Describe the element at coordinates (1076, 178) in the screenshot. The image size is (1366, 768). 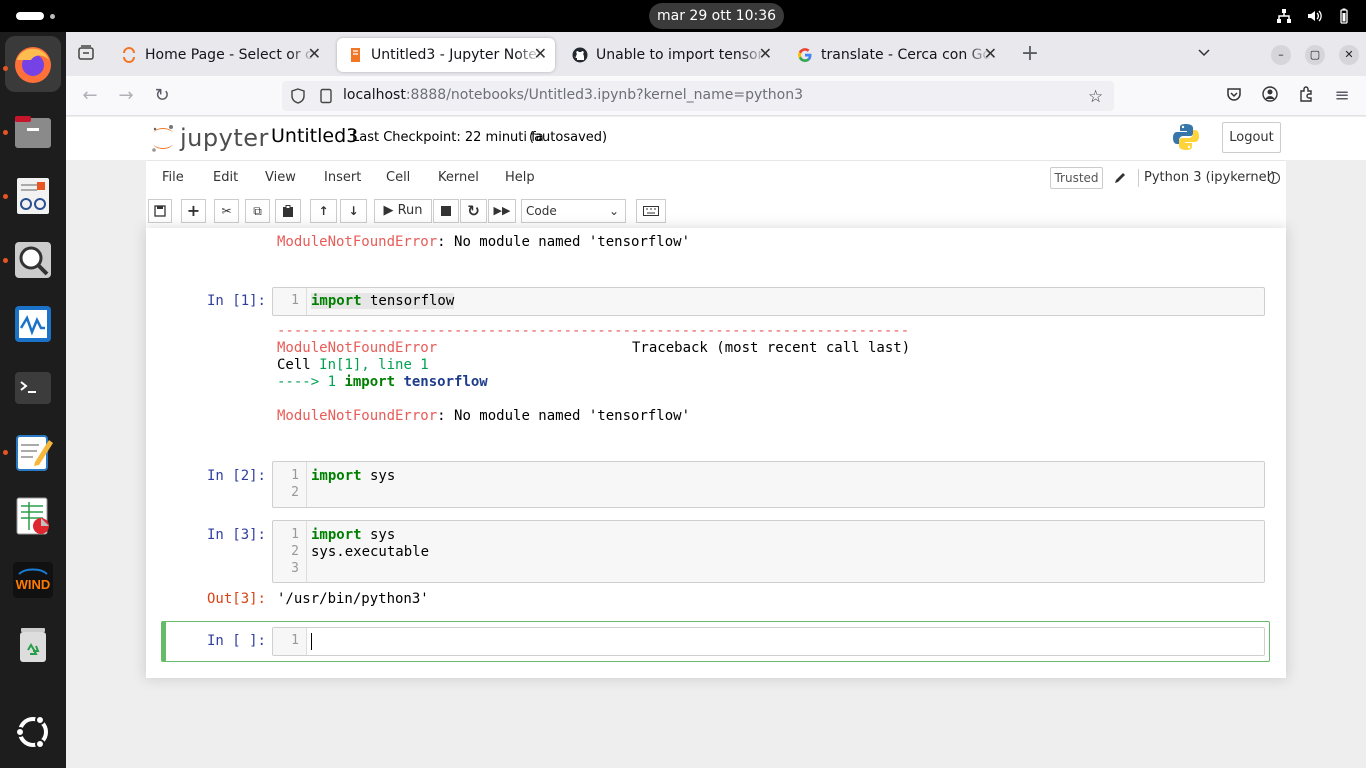
I see `trusted-indicator: Trusted` at that location.